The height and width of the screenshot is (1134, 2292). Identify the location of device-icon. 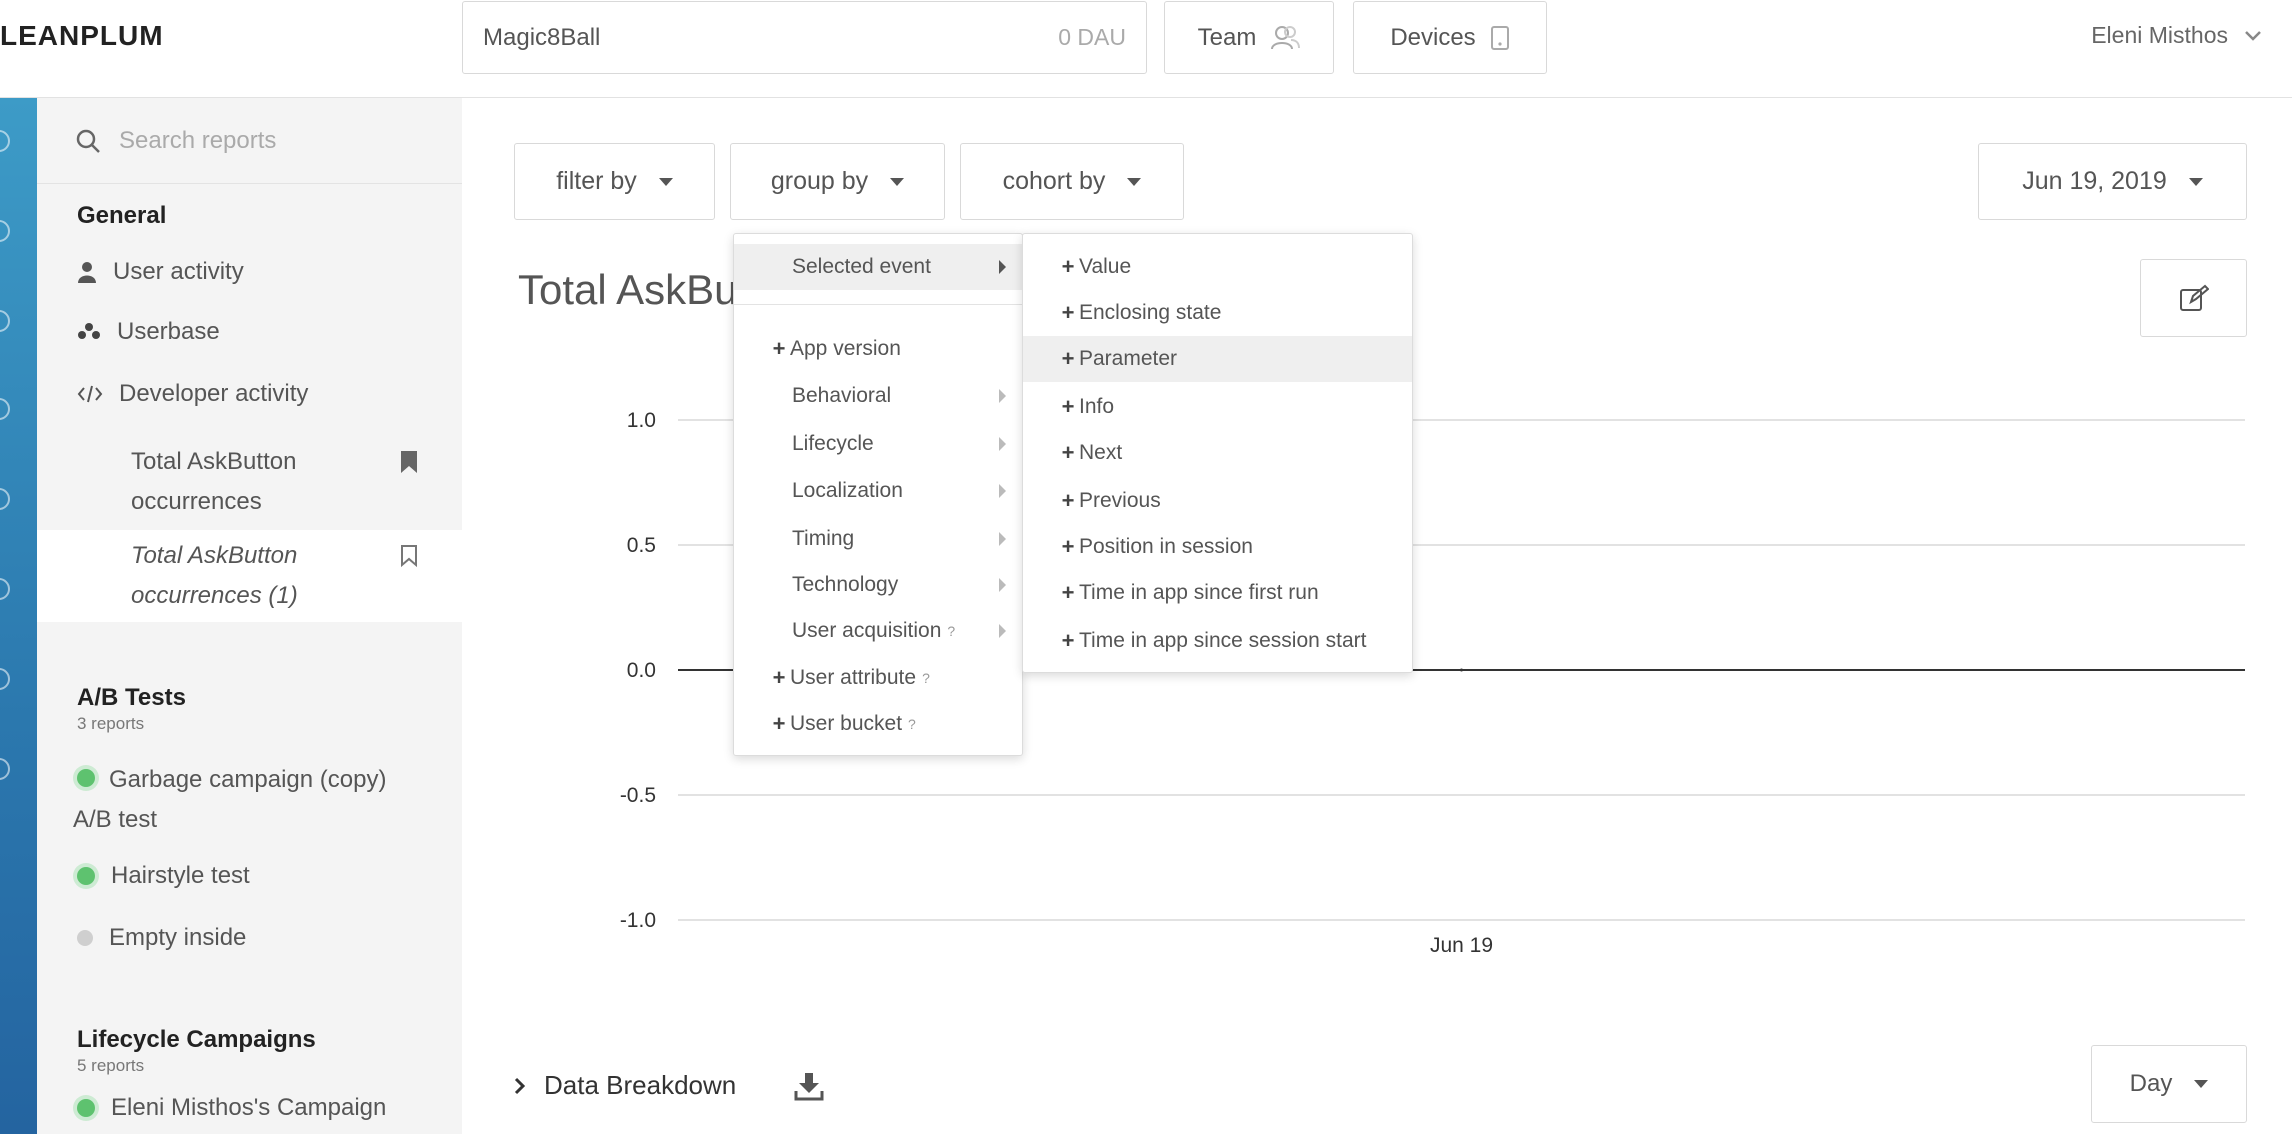
(1499, 37).